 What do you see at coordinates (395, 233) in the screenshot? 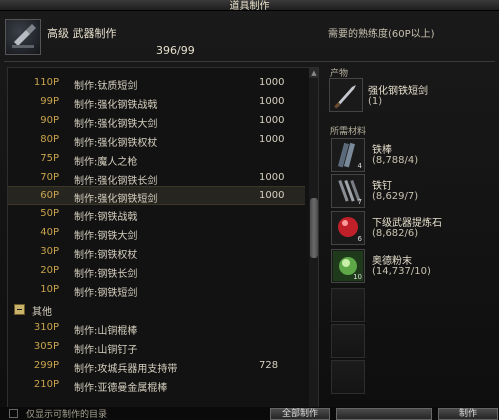
I see `material-count: (8,682/6)` at bounding box center [395, 233].